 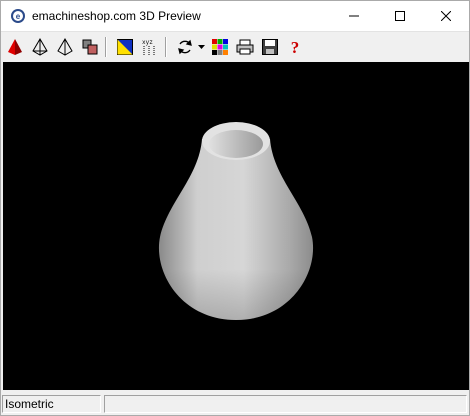 I want to click on palette-icon, so click(x=220, y=46).